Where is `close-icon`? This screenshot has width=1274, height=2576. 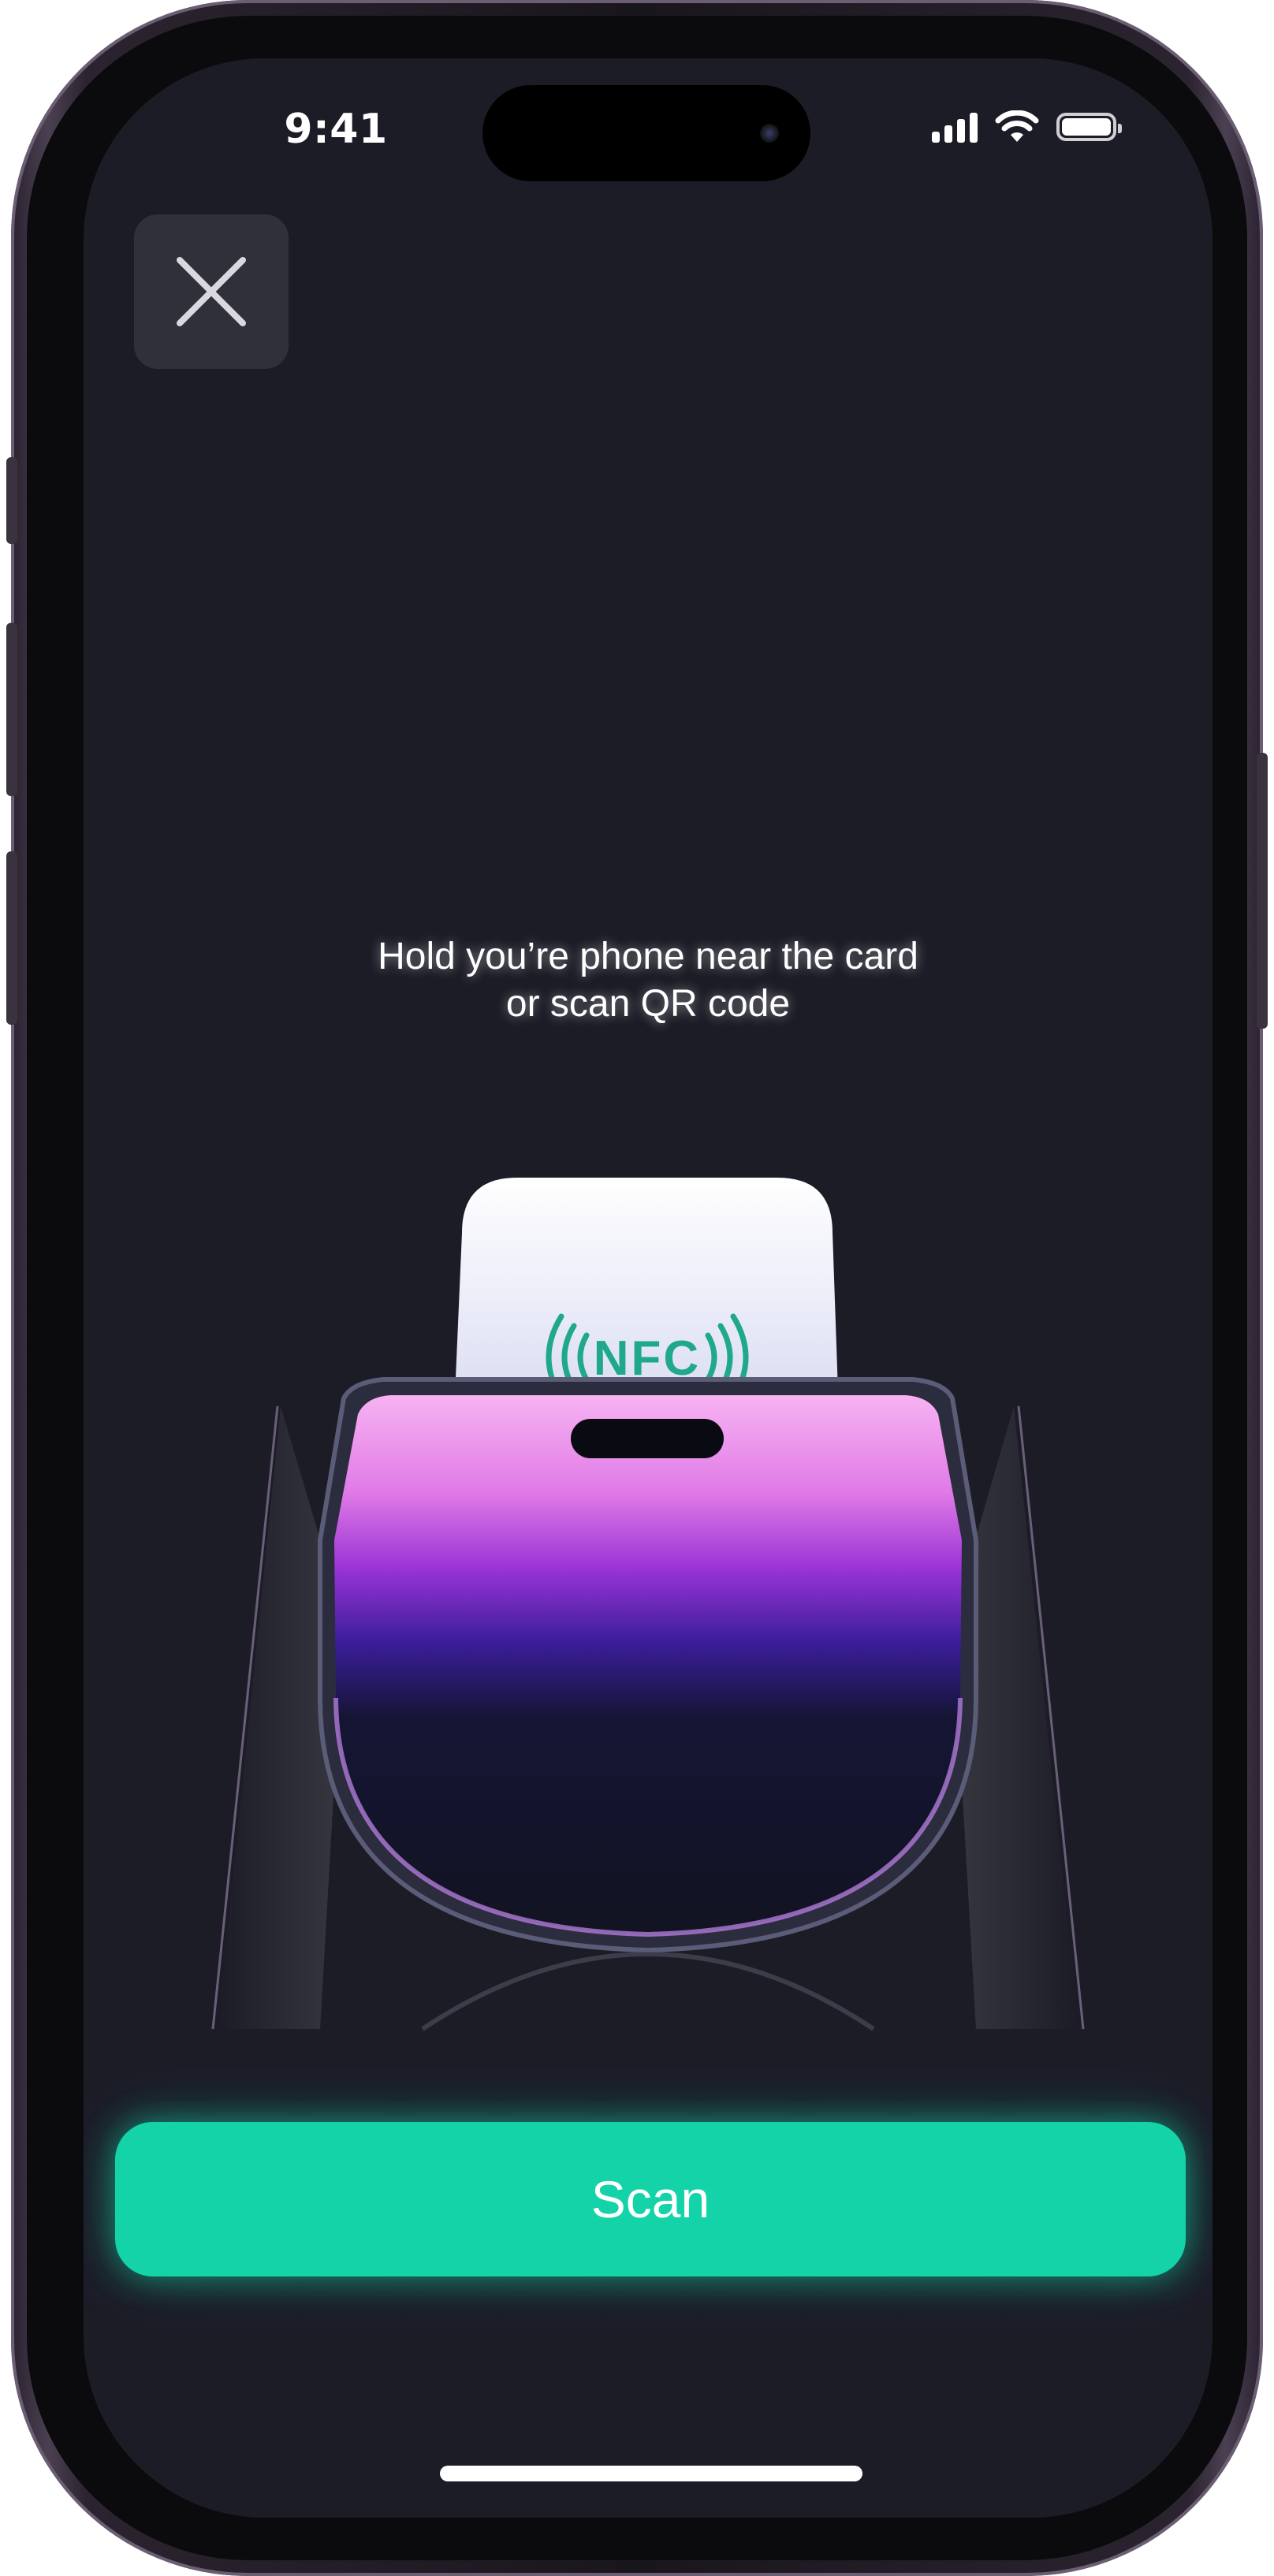 close-icon is located at coordinates (212, 291).